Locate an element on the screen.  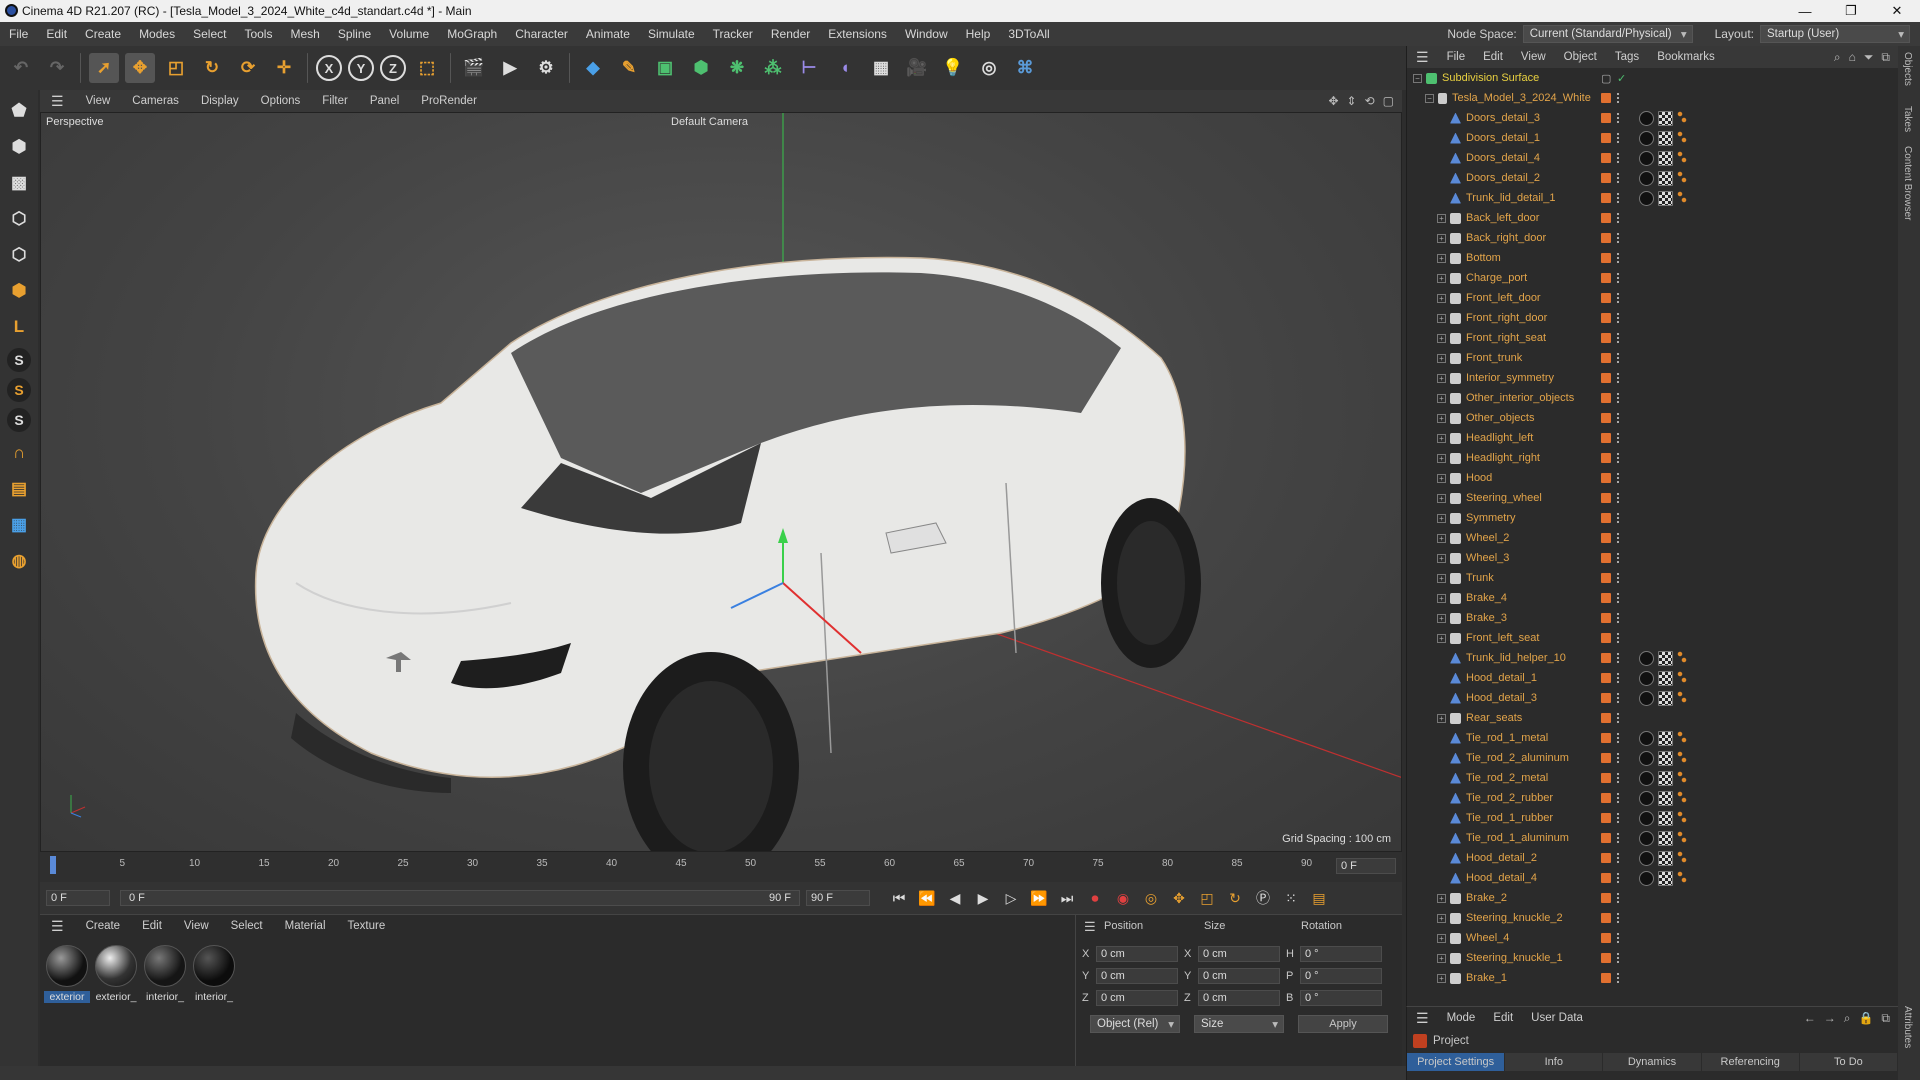
menu-item-3dtoall: 3DToAll is located at coordinates (1028, 34).